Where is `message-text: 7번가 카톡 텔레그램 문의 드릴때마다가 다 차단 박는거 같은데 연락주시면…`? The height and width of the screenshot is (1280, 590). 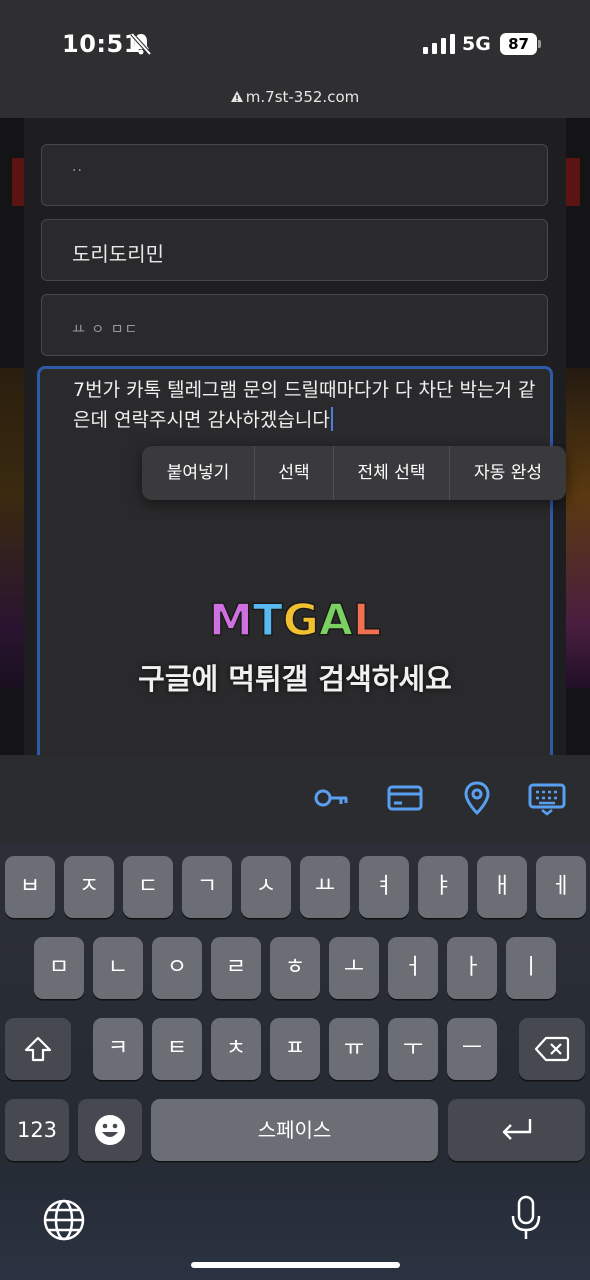 message-text: 7번가 카톡 텔레그램 문의 드릴때마다가 다 차단 박는거 같은데 연락주시면… is located at coordinates (304, 405).